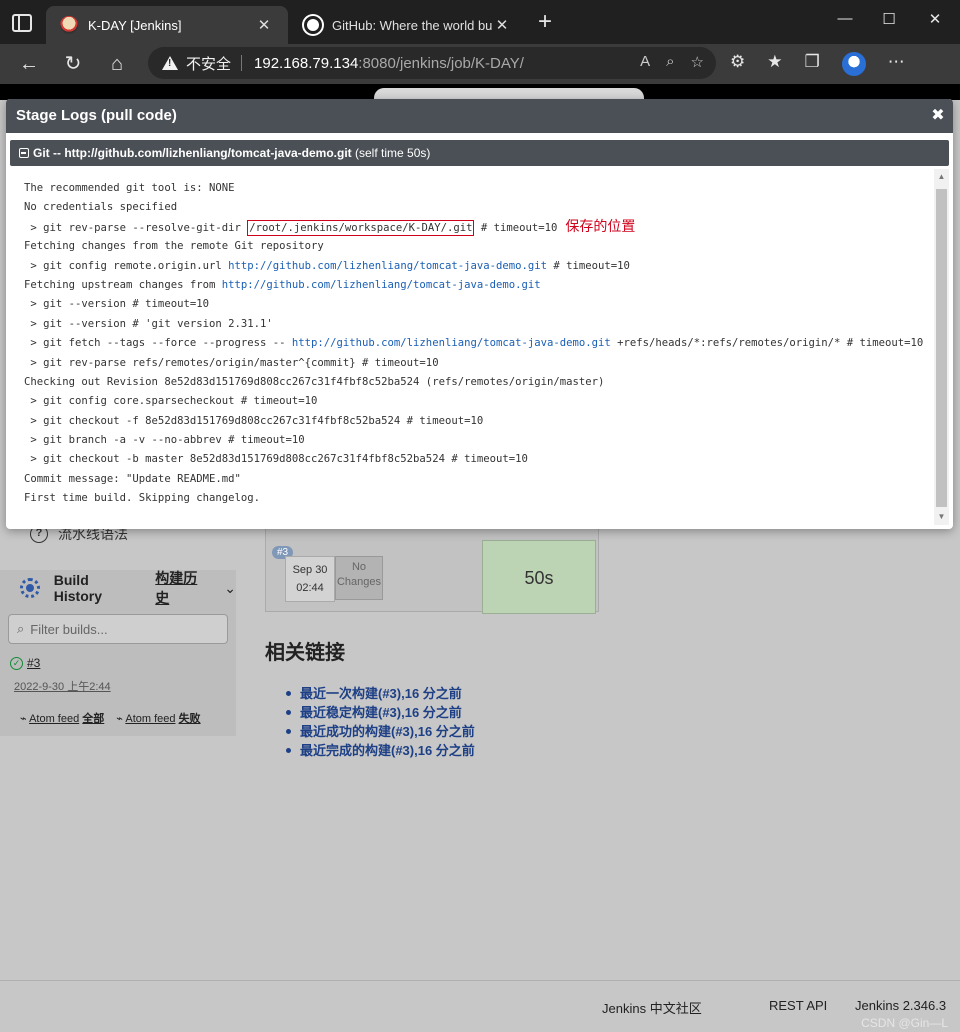  Describe the element at coordinates (101, 207) in the screenshot. I see `log-line: No credentials specified` at that location.